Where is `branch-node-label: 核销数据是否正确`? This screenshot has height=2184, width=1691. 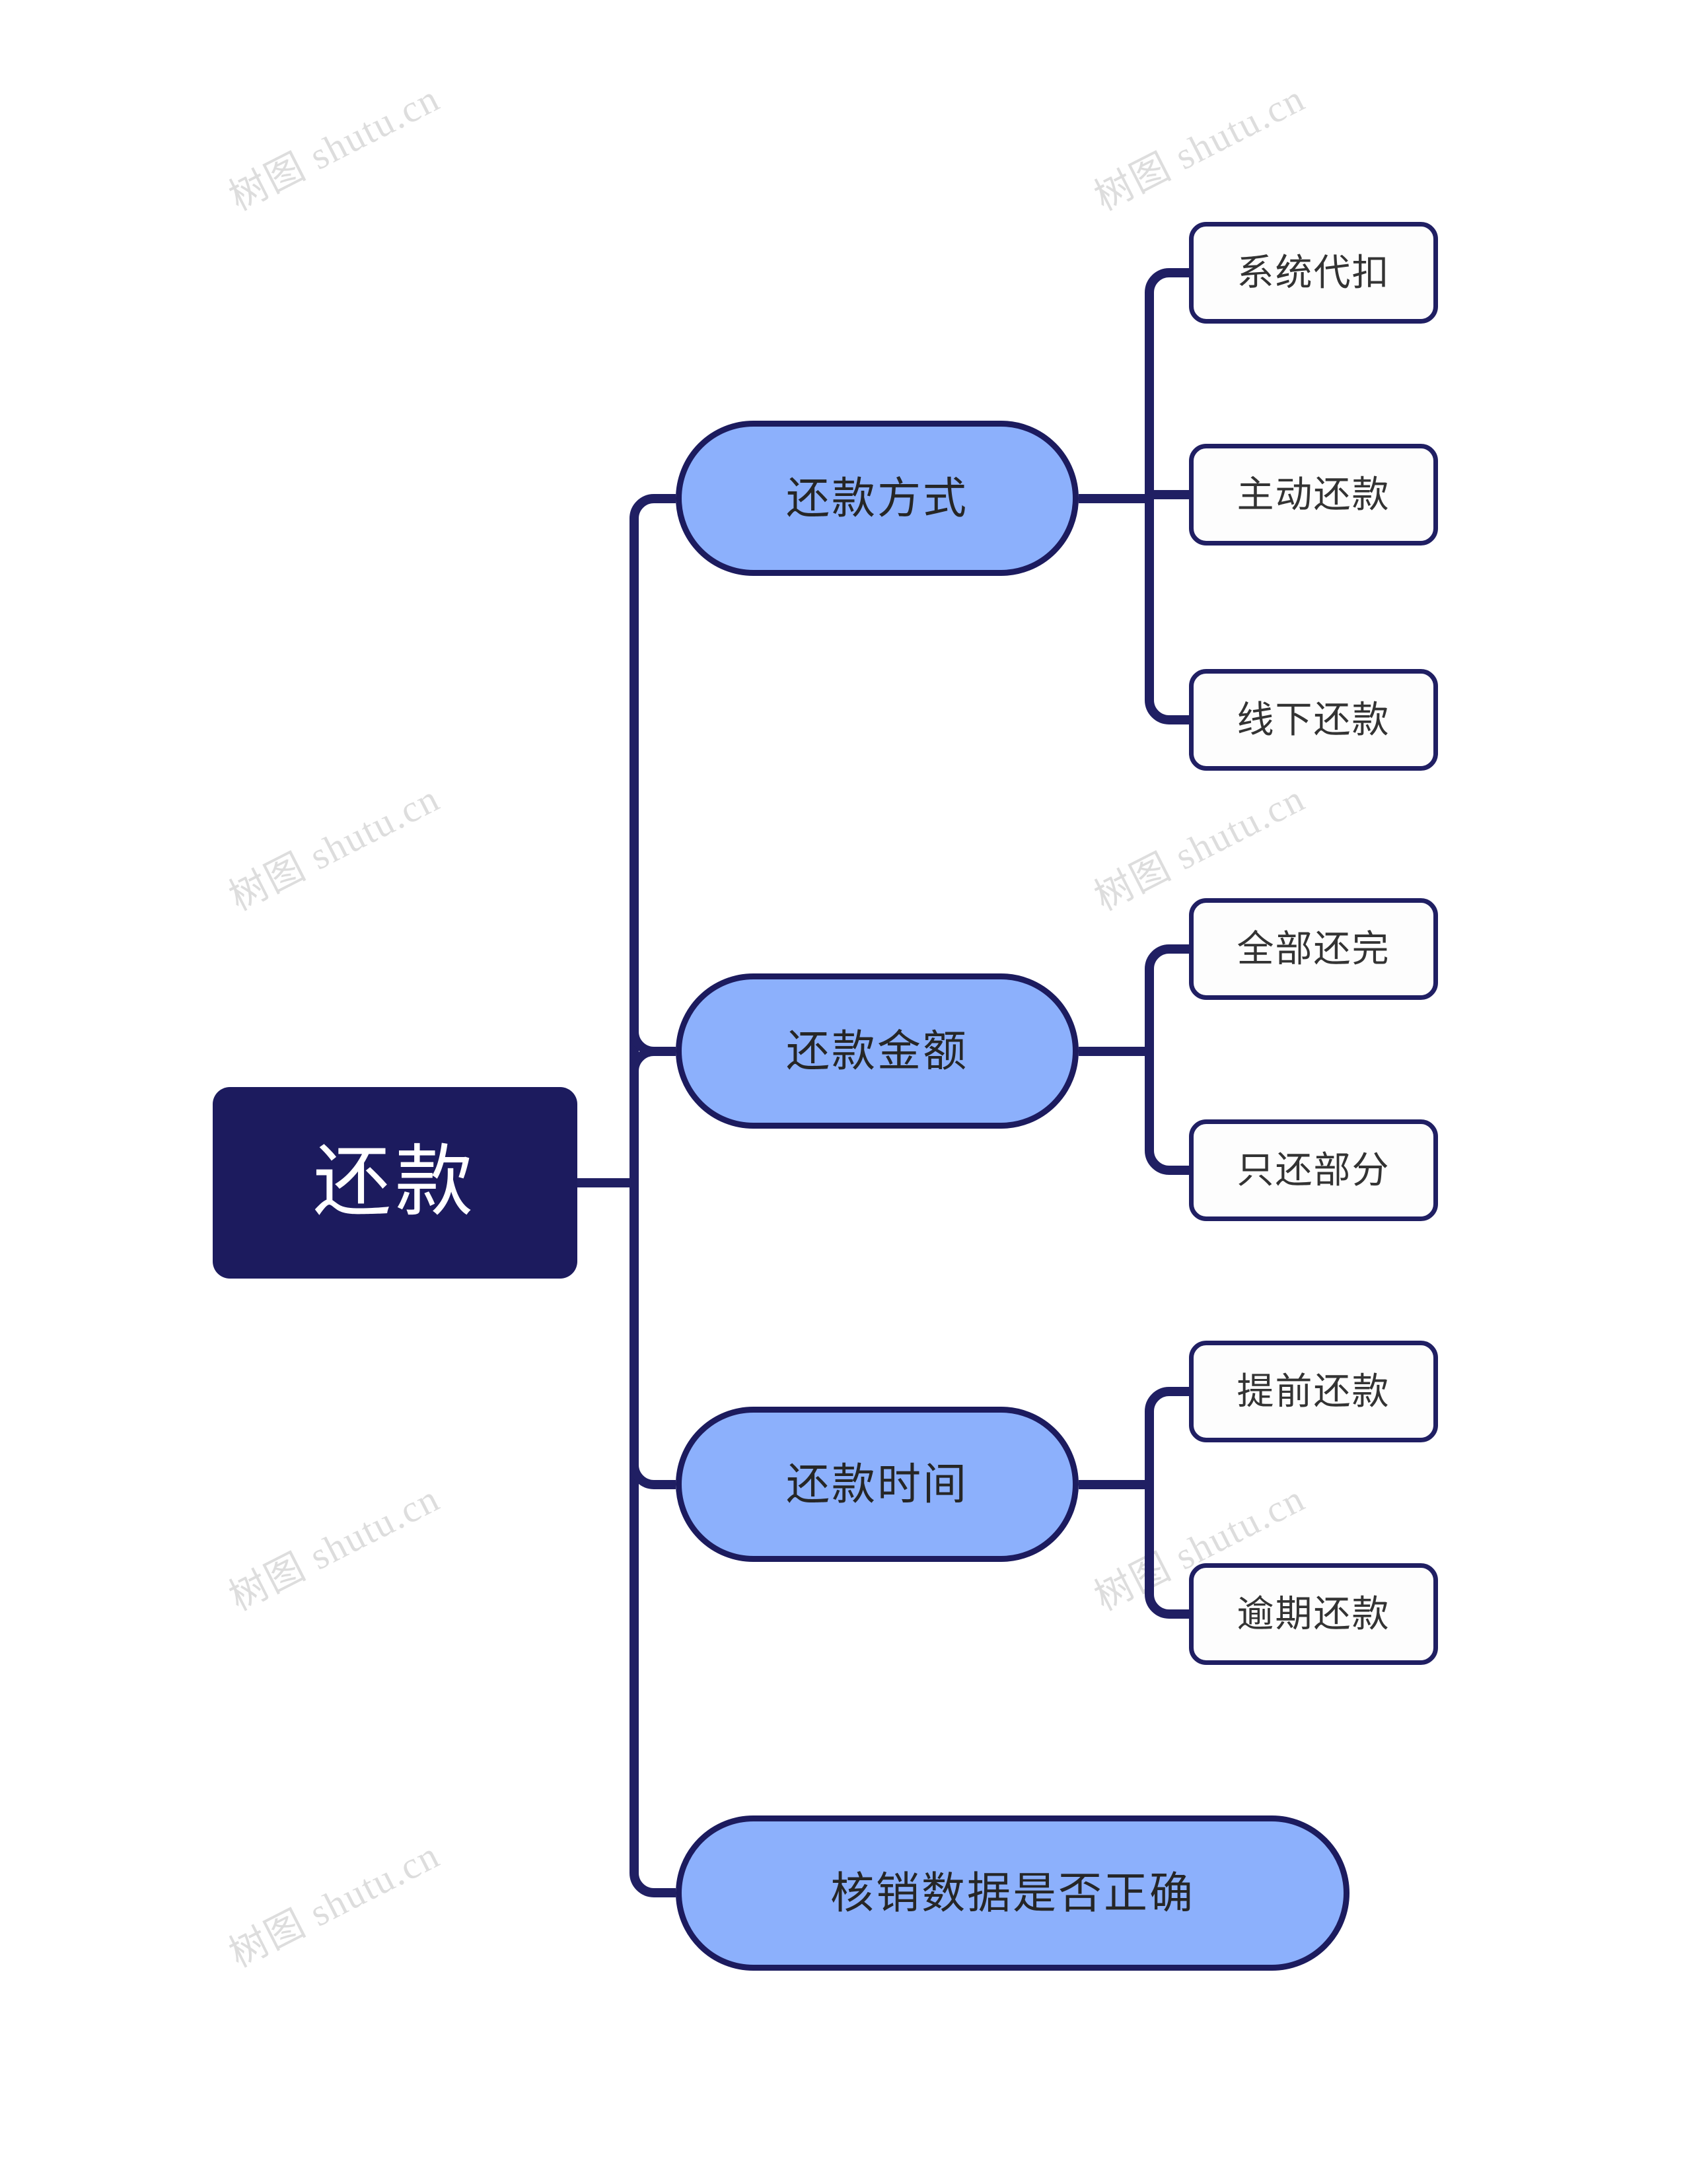 branch-node-label: 核销数据是否正确 is located at coordinates (1012, 1893).